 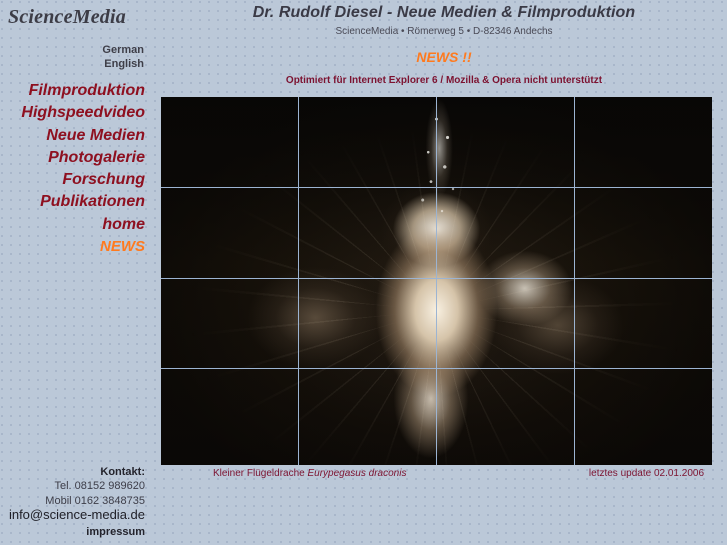 What do you see at coordinates (95, 500) in the screenshot?
I see `contact-mobile: Mobil 0162 3848735` at bounding box center [95, 500].